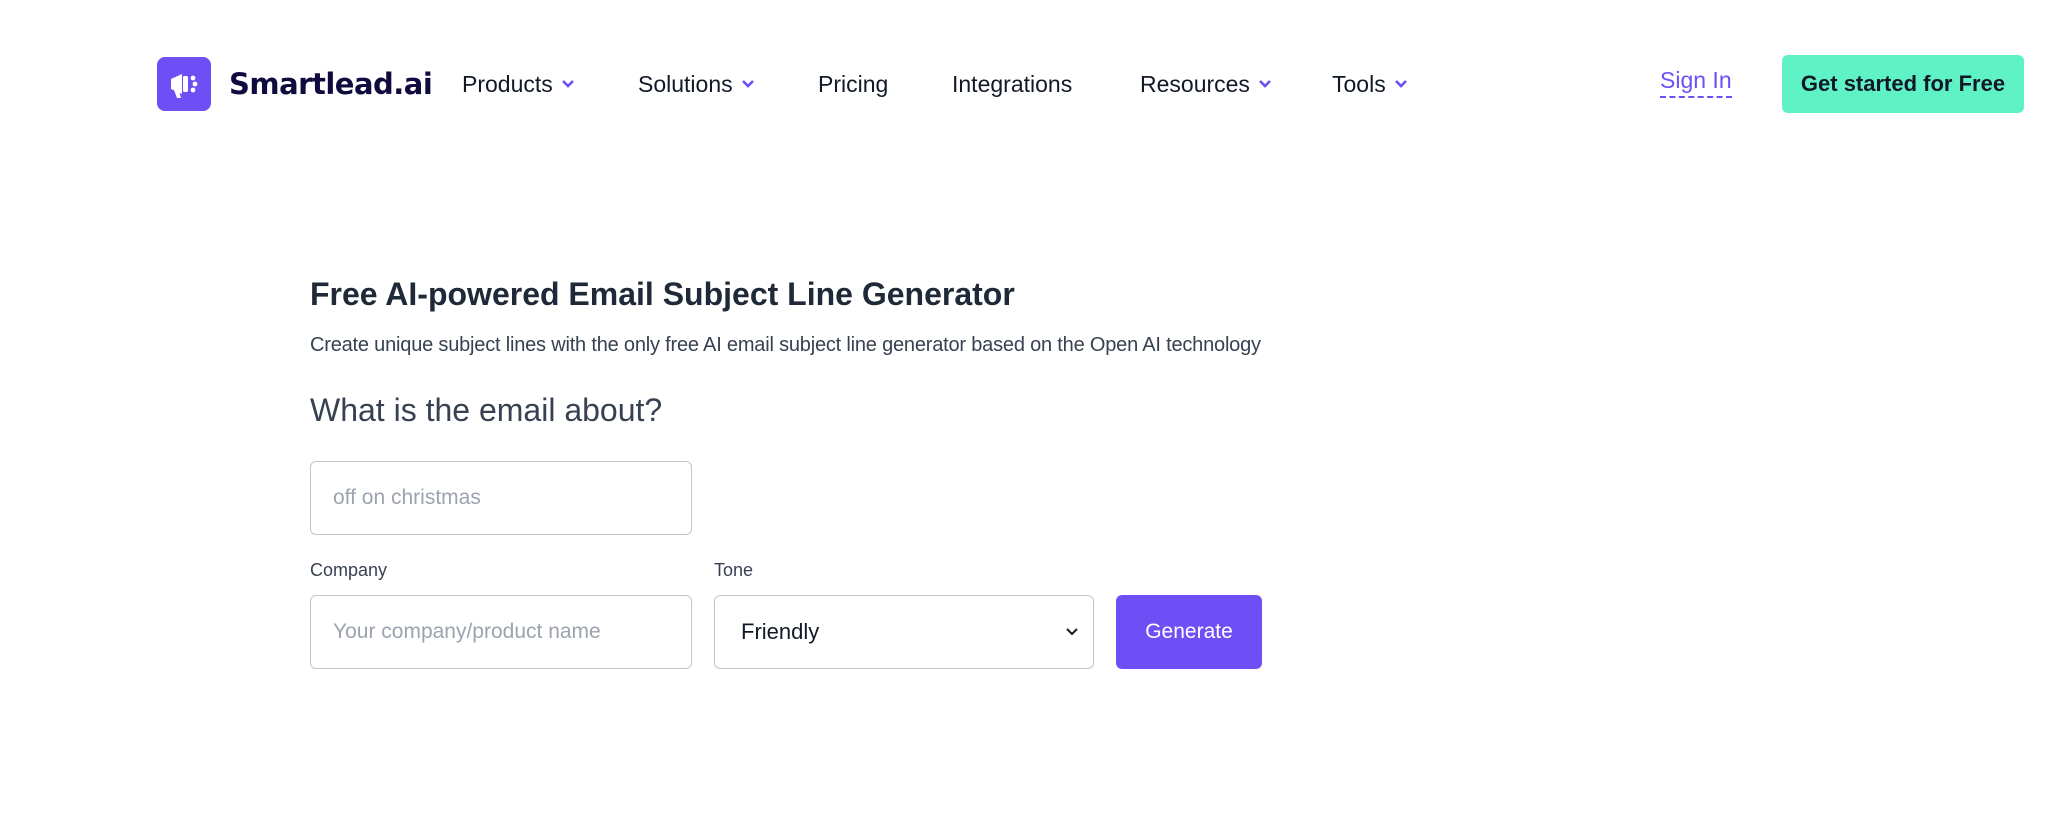  What do you see at coordinates (1359, 83) in the screenshot?
I see `nav-item-label: Tools` at bounding box center [1359, 83].